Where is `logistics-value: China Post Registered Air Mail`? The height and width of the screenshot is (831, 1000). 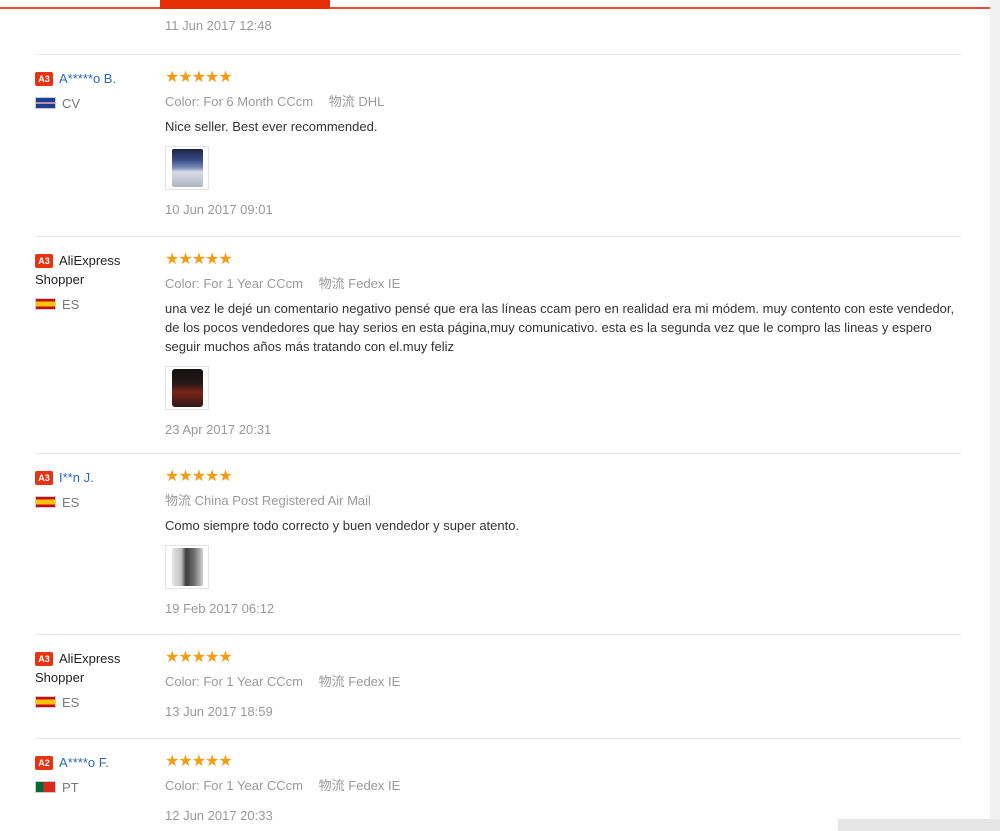
logistics-value: China Post Registered Air Mail is located at coordinates (282, 500).